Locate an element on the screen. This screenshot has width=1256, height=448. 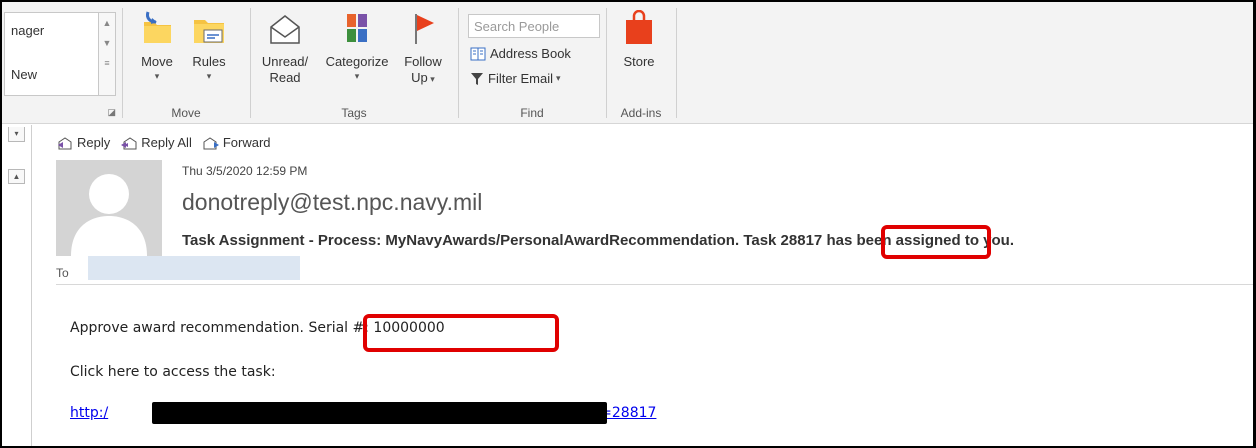
store-label: Store is located at coordinates (639, 61).